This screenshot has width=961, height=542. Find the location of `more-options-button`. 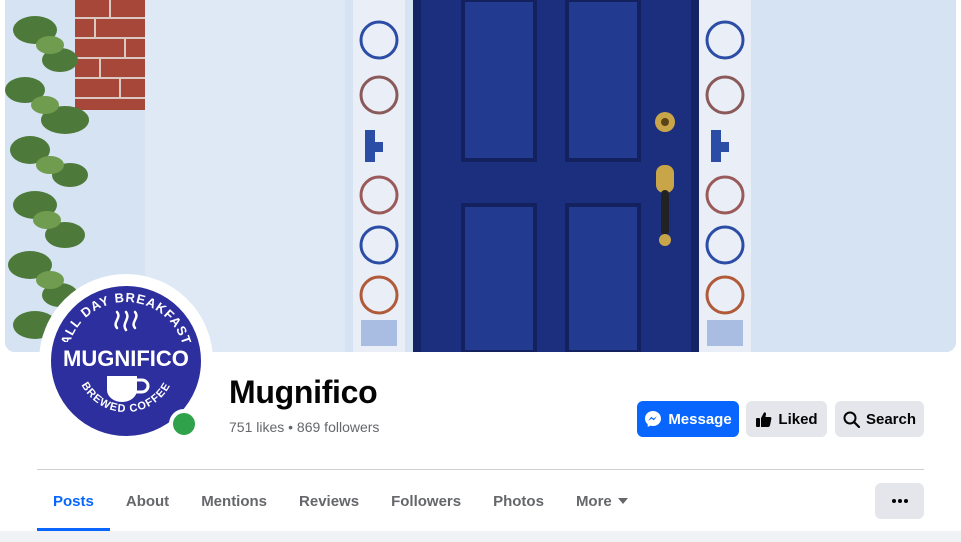

more-options-button is located at coordinates (899, 501).